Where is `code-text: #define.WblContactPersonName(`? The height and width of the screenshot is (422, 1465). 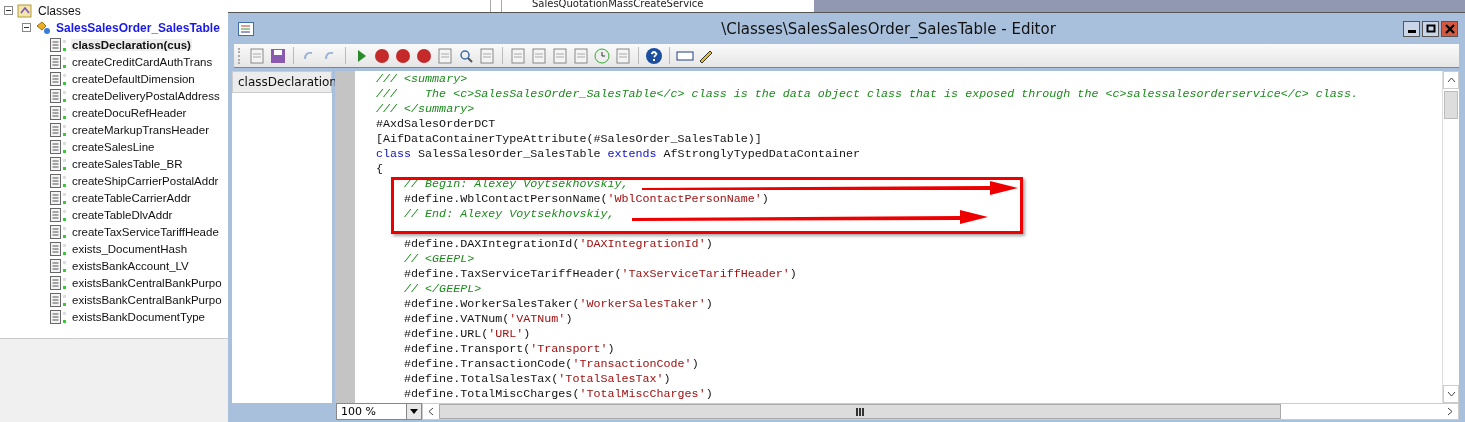
code-text: #define.WblContactPersonName( is located at coordinates (505, 199).